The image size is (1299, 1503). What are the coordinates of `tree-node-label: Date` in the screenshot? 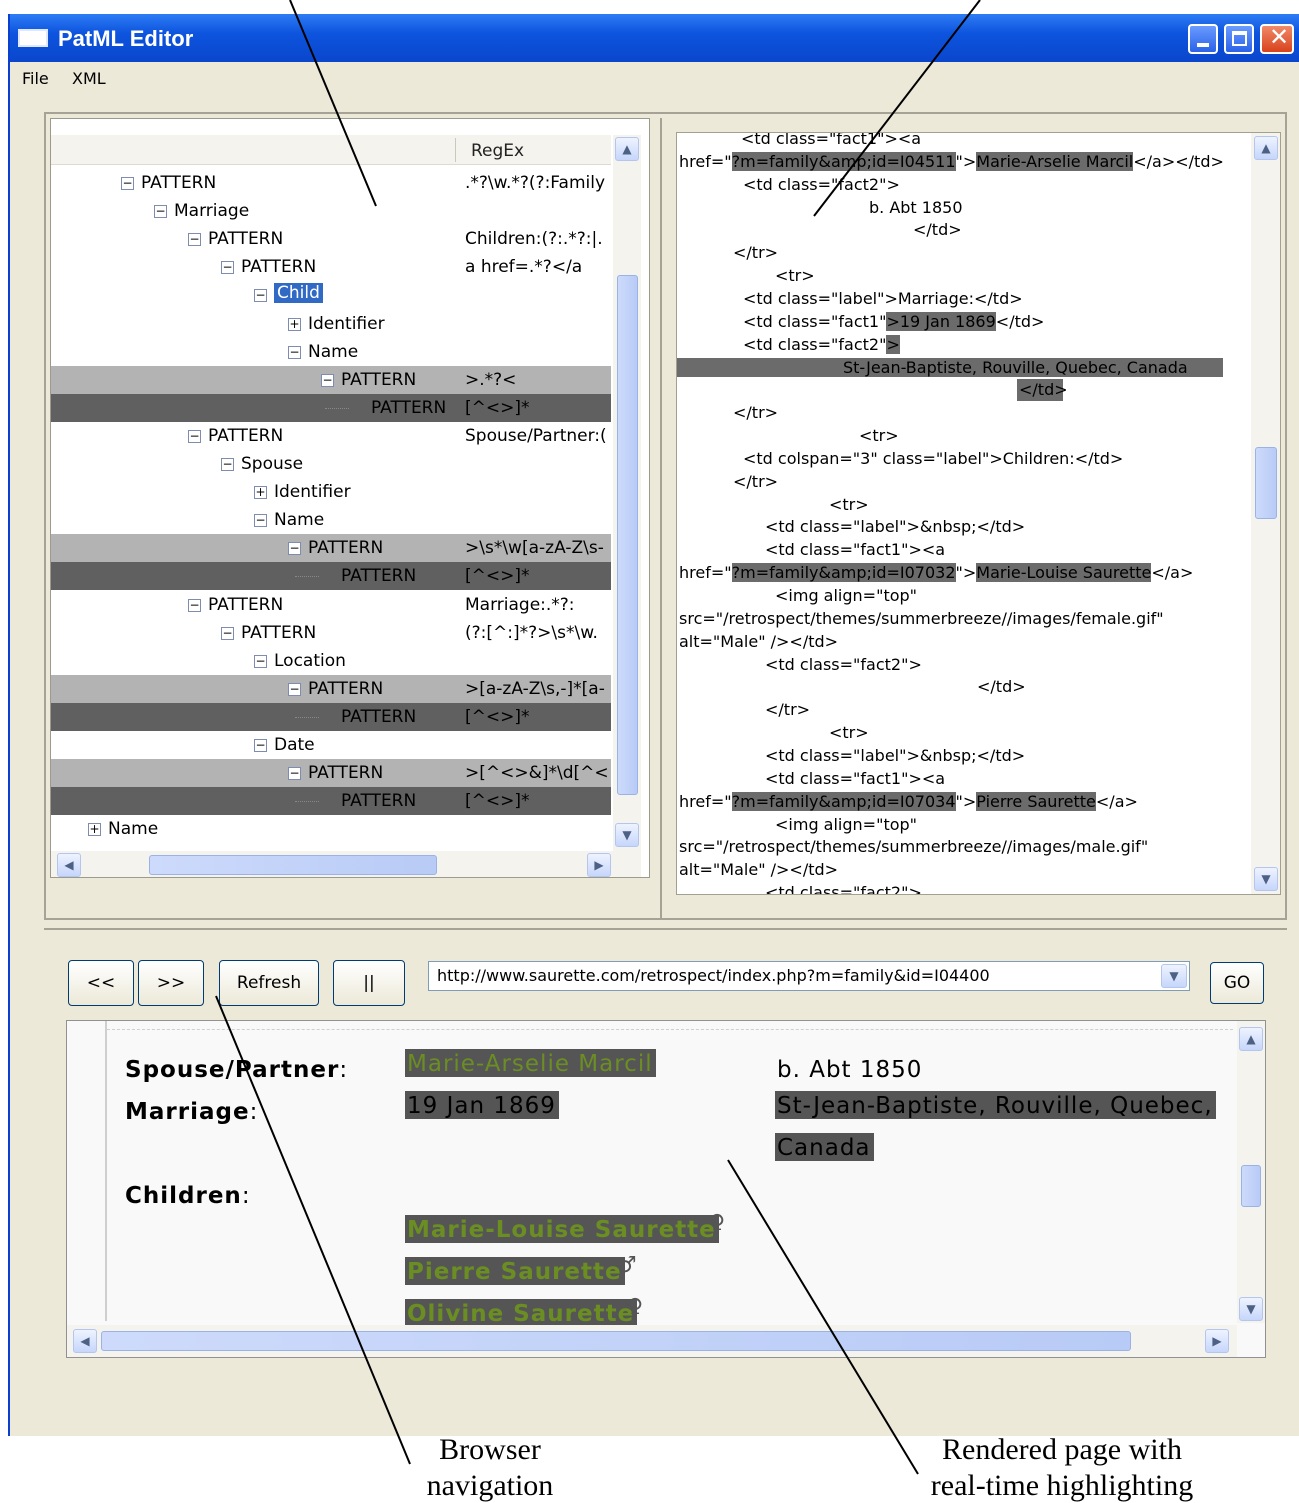 It's located at (294, 745).